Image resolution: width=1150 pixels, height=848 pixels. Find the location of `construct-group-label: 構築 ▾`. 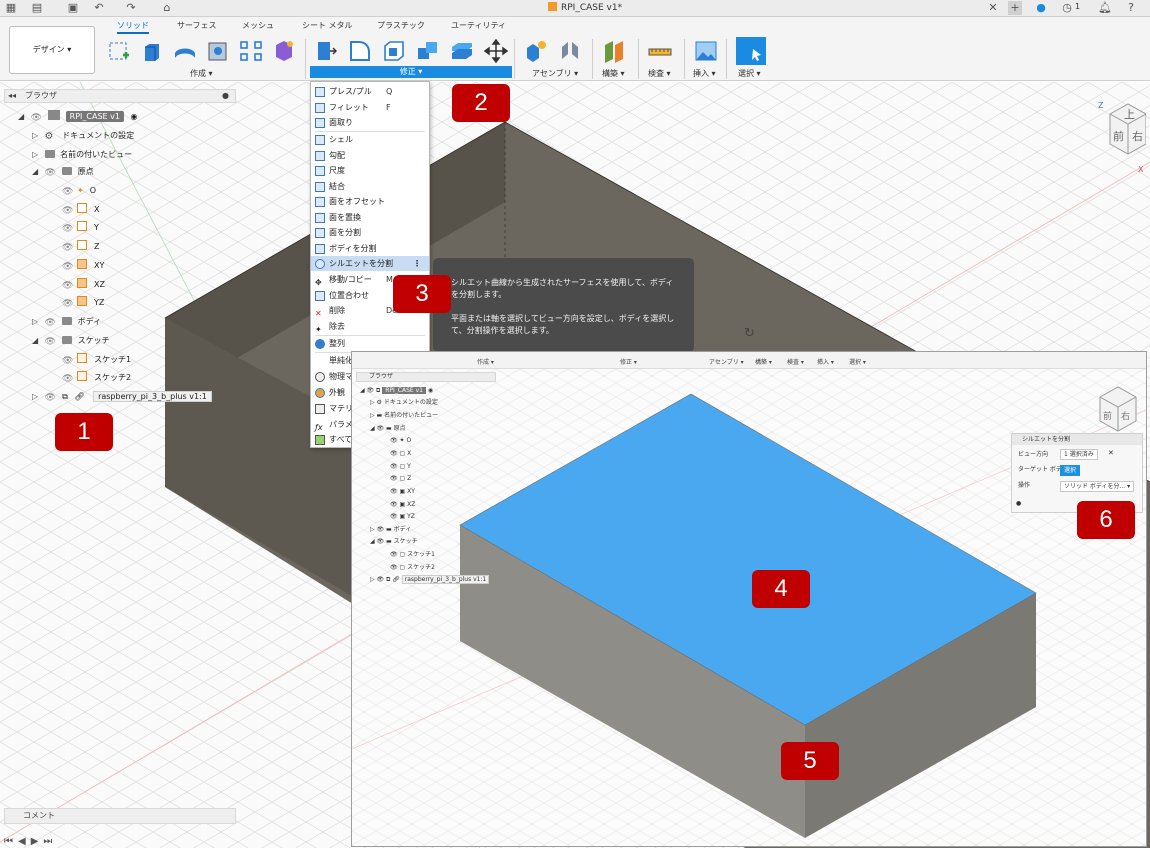

construct-group-label: 構築 ▾ is located at coordinates (613, 73).